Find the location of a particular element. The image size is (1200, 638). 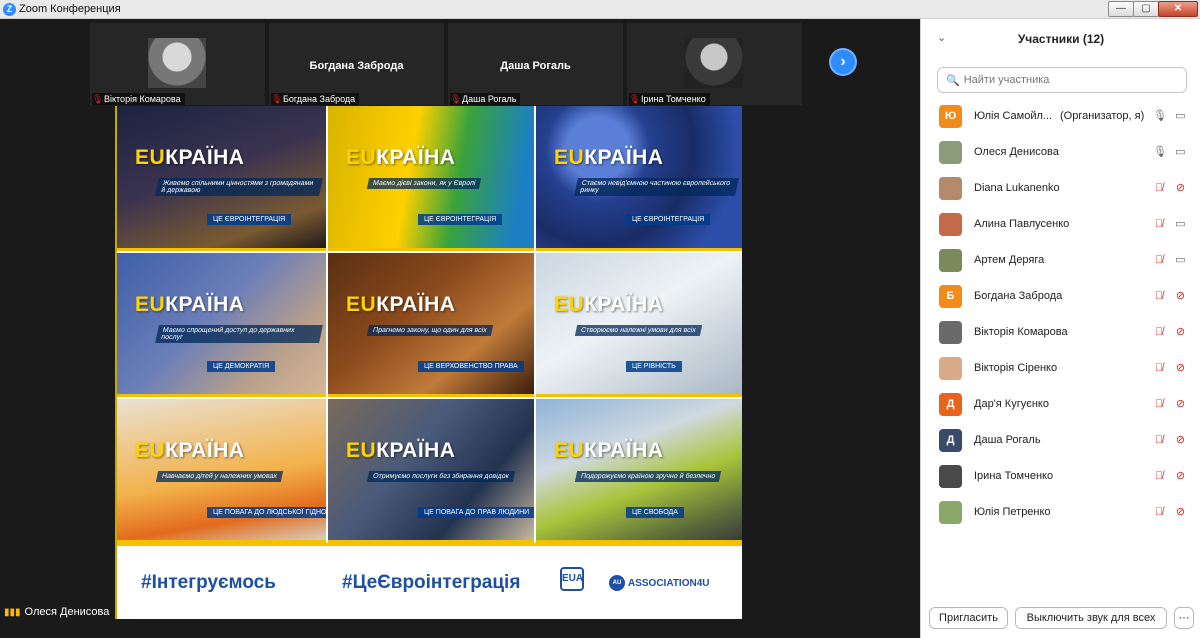

participant-row: Артем Деряга 🎙̸ ▭ is located at coordinates (1060, 261).